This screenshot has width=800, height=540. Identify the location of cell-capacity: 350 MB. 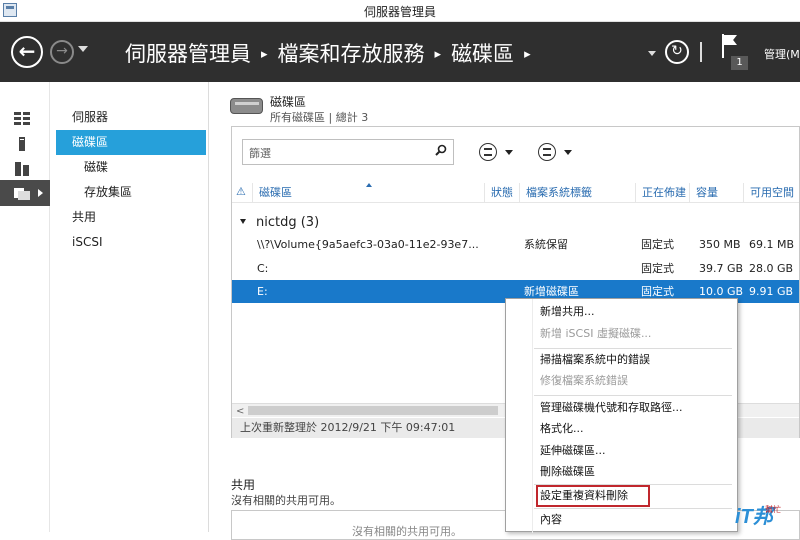
(720, 244).